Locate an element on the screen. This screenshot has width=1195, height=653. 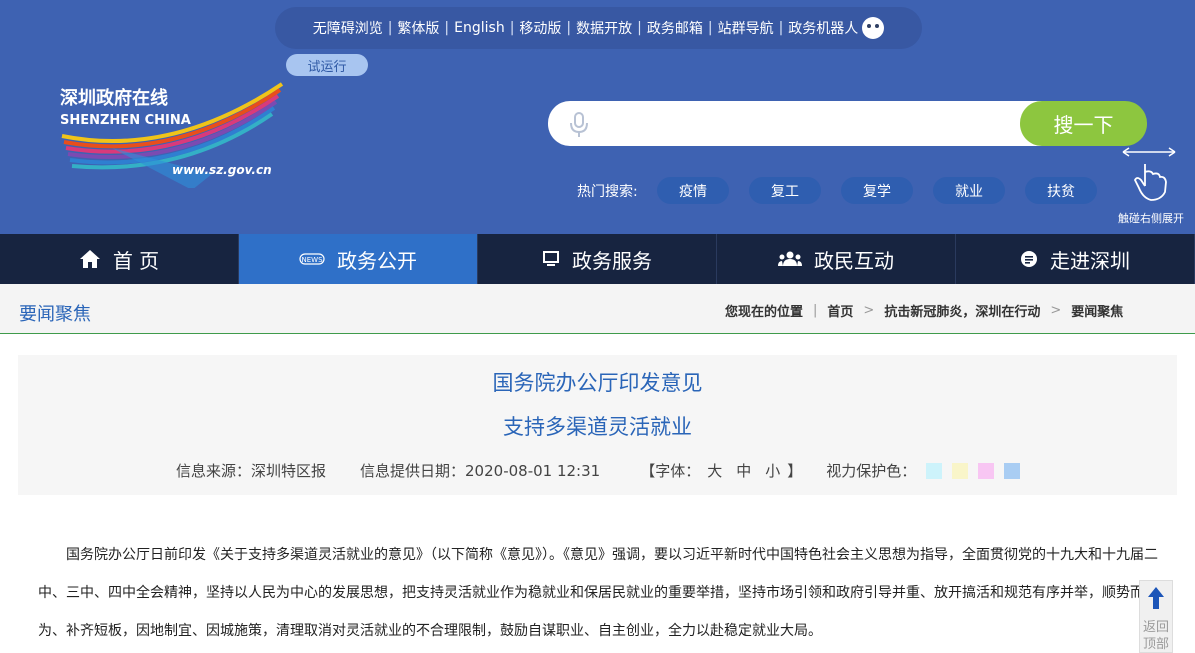
nav-item-about-shenzhen: 走进深圳 is located at coordinates (1075, 259).